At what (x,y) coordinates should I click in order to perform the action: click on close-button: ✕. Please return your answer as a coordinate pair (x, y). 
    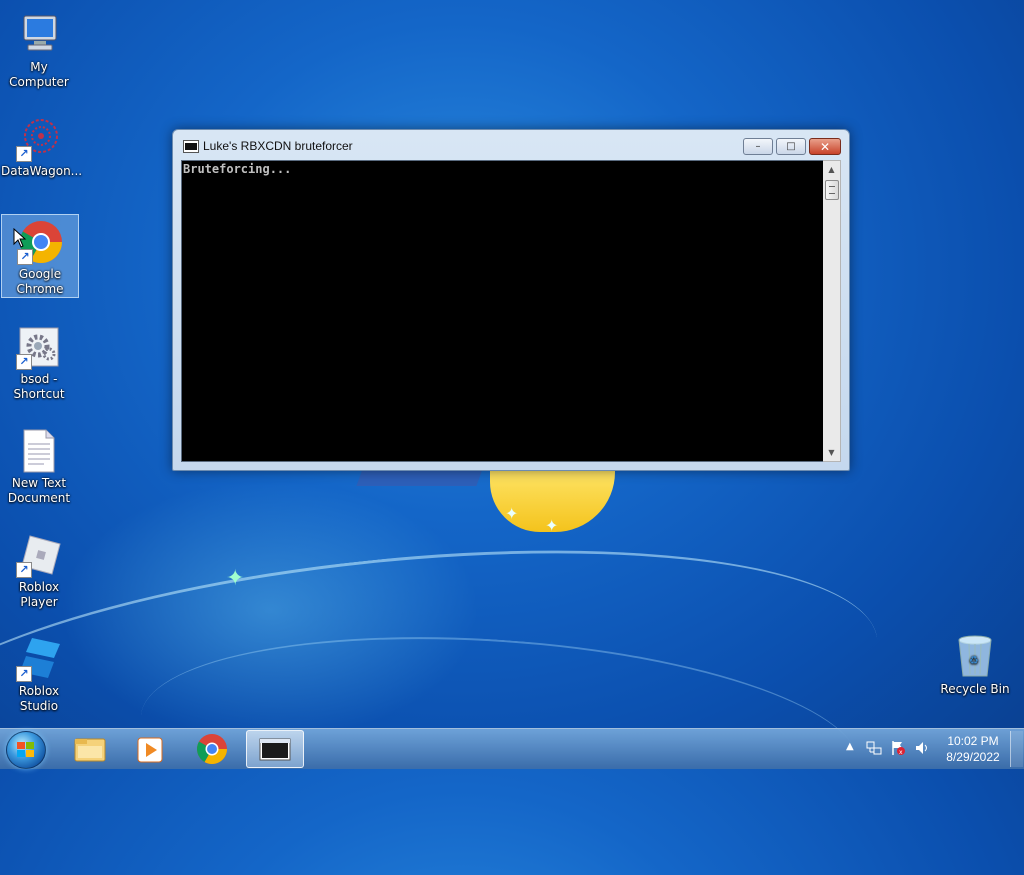
    Looking at the image, I should click on (825, 146).